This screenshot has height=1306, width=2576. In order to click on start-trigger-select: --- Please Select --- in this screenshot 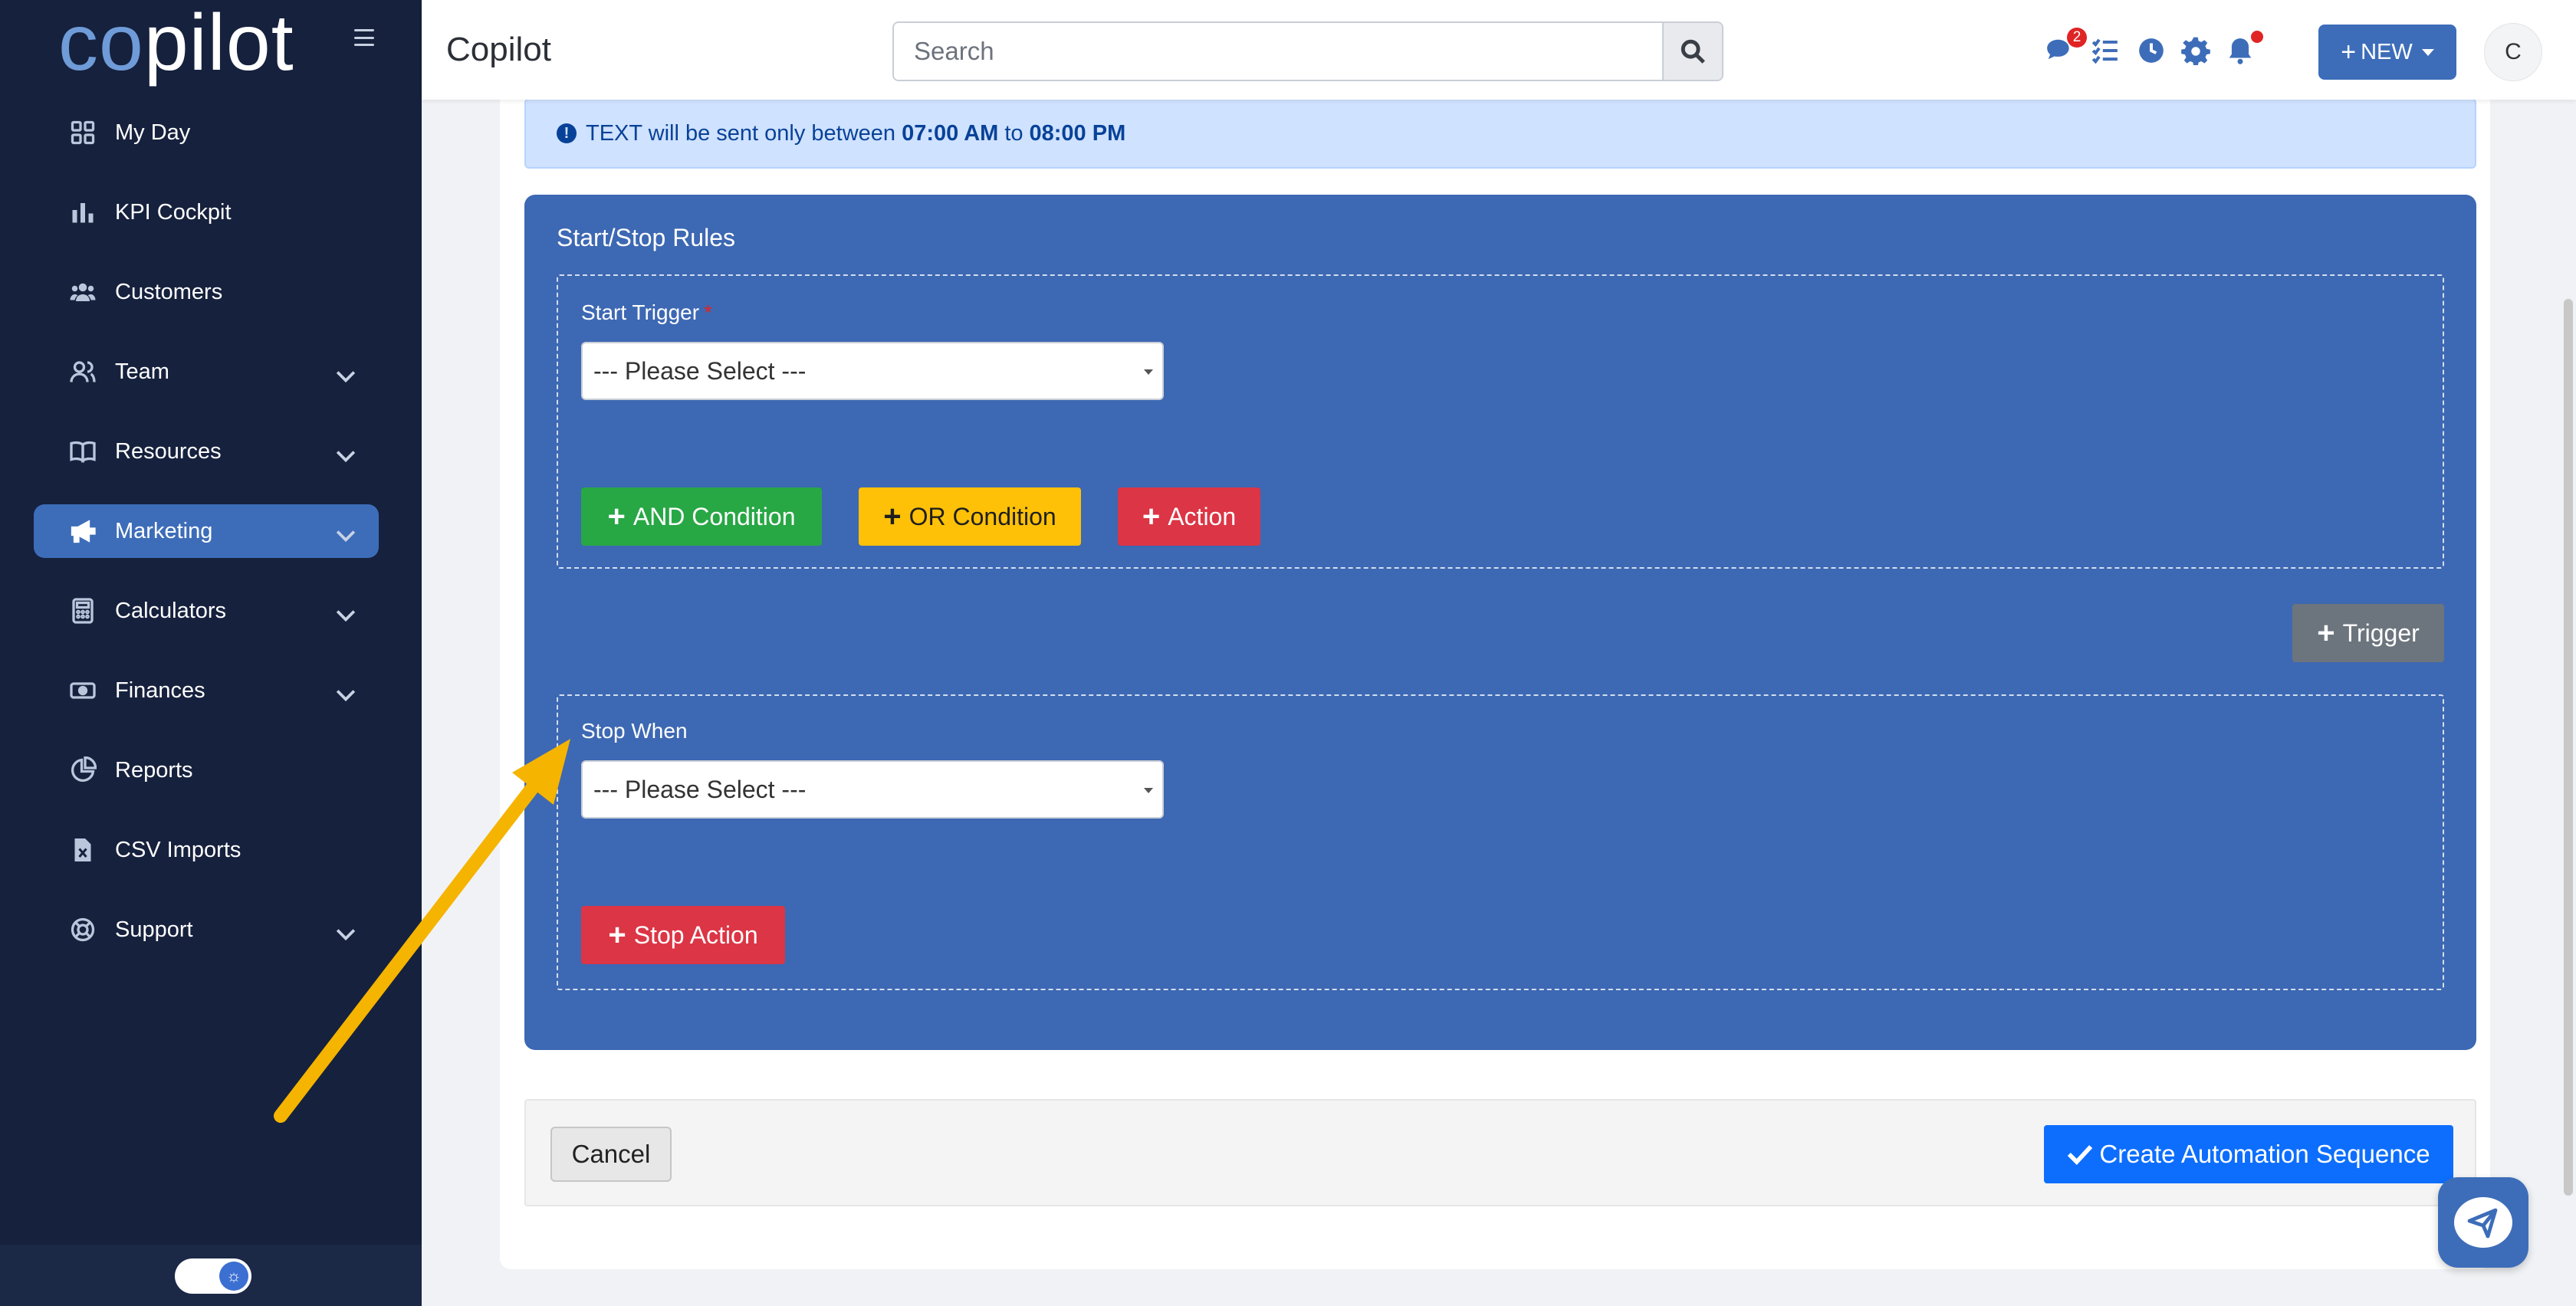, I will do `click(872, 371)`.